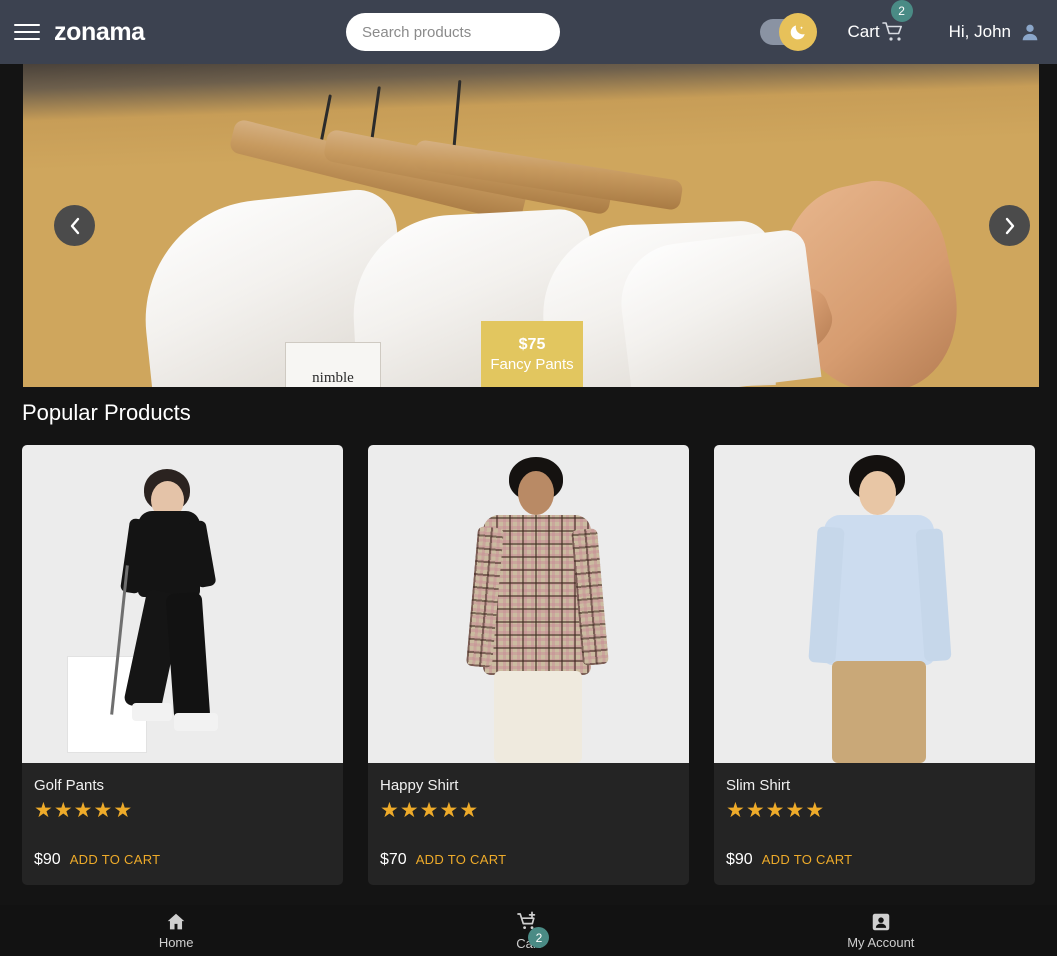 Image resolution: width=1057 pixels, height=956 pixels. I want to click on carousel-prev-button, so click(74, 225).